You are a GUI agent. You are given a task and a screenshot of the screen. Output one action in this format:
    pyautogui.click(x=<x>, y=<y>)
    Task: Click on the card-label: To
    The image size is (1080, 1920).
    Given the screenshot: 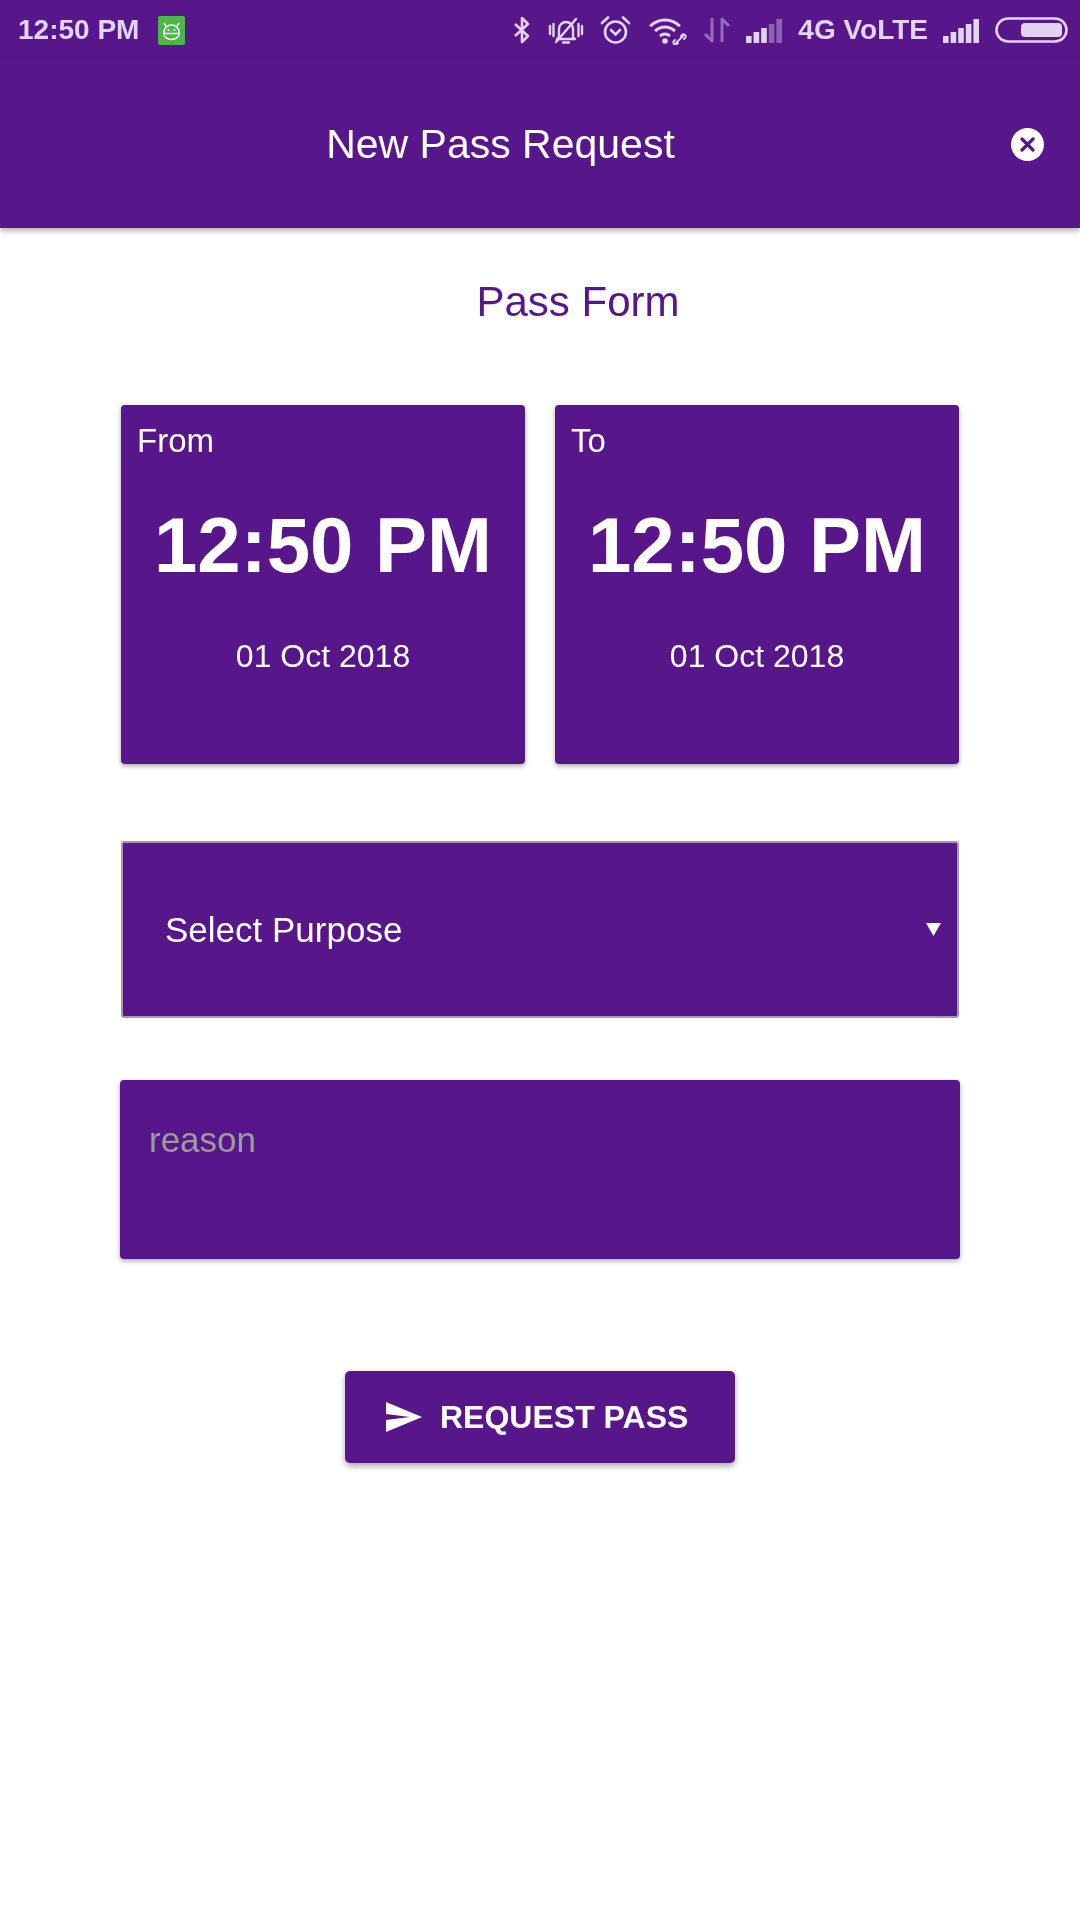 What is the action you would take?
    pyautogui.click(x=588, y=441)
    